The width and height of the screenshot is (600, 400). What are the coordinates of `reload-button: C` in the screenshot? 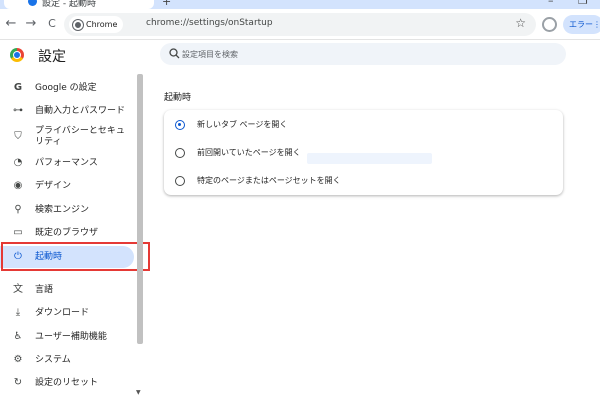 It's located at (52, 24).